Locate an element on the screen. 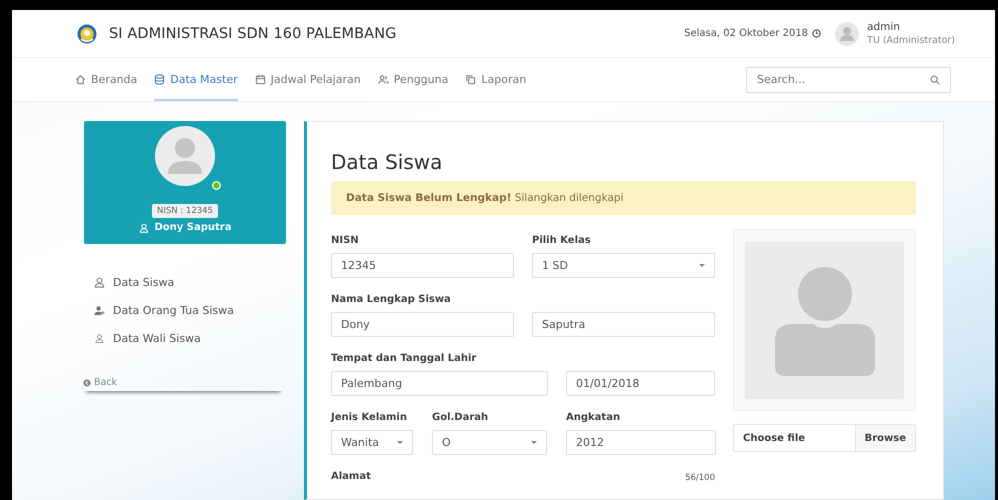 The width and height of the screenshot is (998, 500). input-field: 12345 is located at coordinates (422, 265).